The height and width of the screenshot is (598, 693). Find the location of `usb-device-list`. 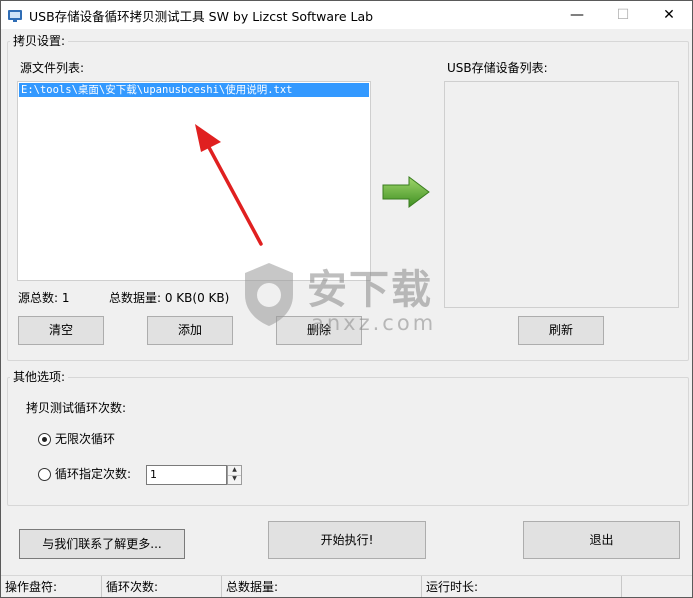

usb-device-list is located at coordinates (561, 194).